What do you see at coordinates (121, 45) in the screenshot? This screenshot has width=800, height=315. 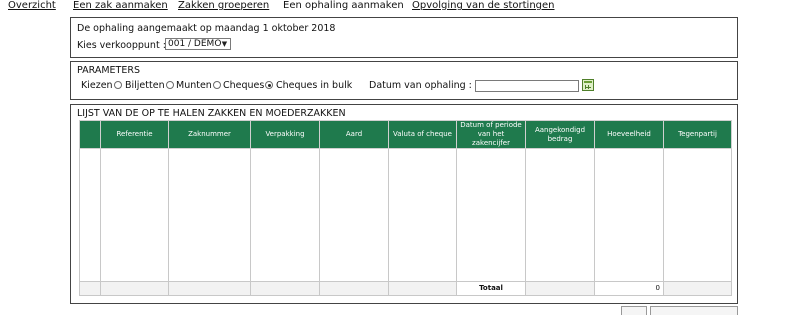 I see `verkooppunt-label: Kies verkooppunt :` at bounding box center [121, 45].